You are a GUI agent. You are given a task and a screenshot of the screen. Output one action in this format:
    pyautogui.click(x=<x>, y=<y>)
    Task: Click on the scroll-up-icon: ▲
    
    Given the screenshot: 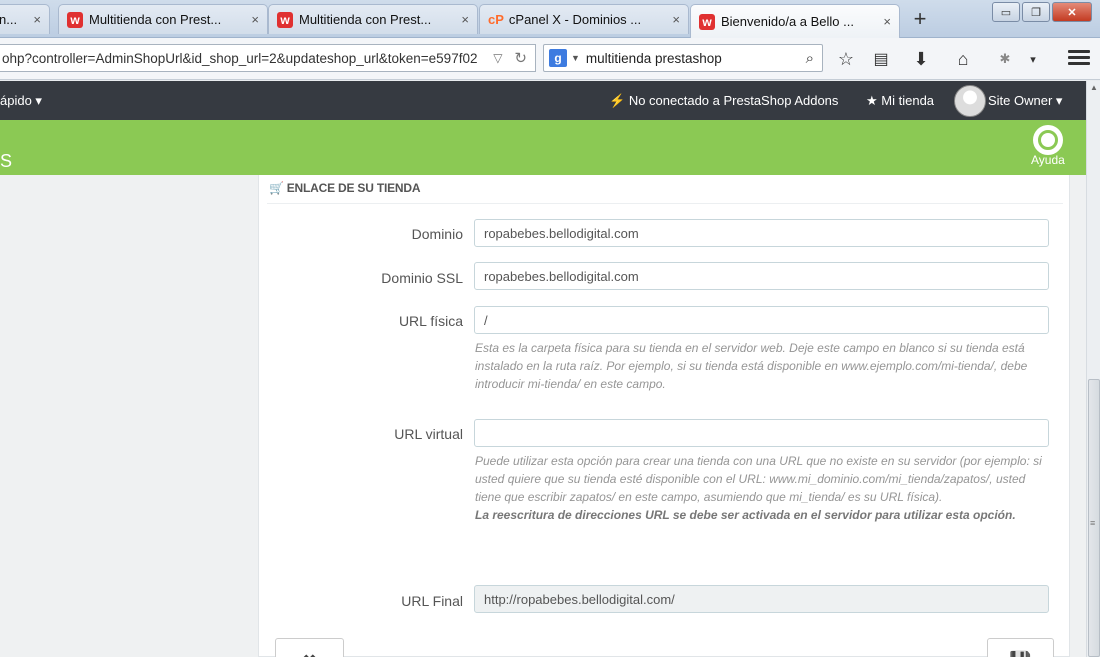 What is the action you would take?
    pyautogui.click(x=1094, y=87)
    